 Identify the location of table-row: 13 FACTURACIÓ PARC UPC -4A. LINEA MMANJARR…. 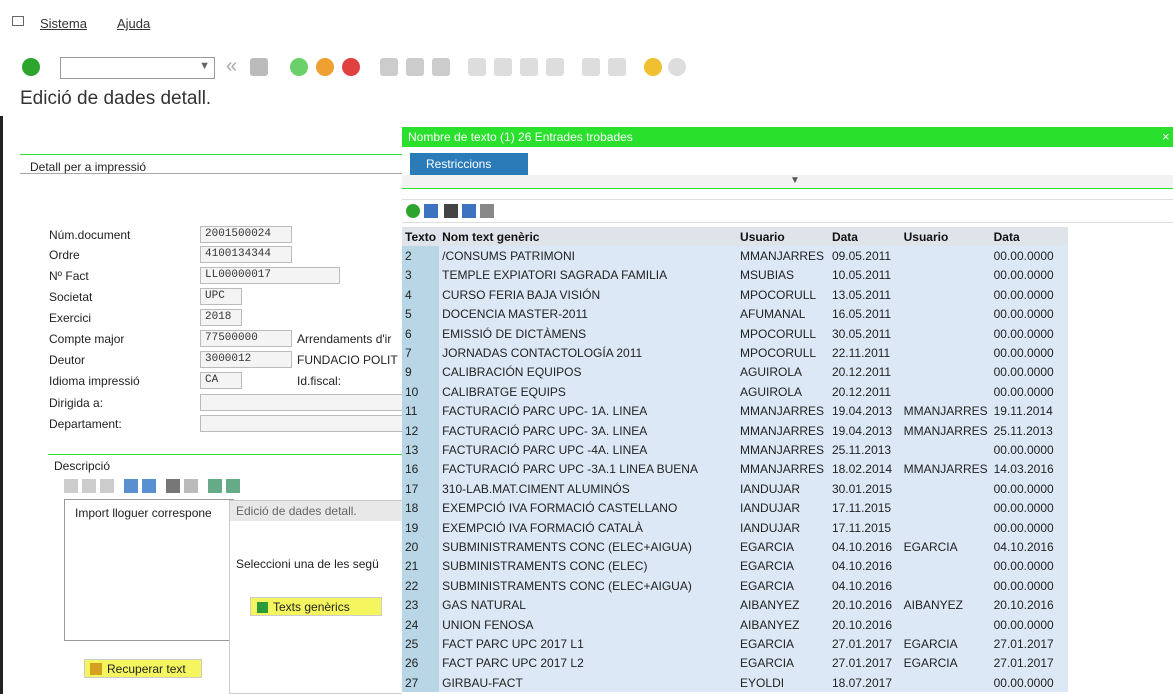
(735, 450).